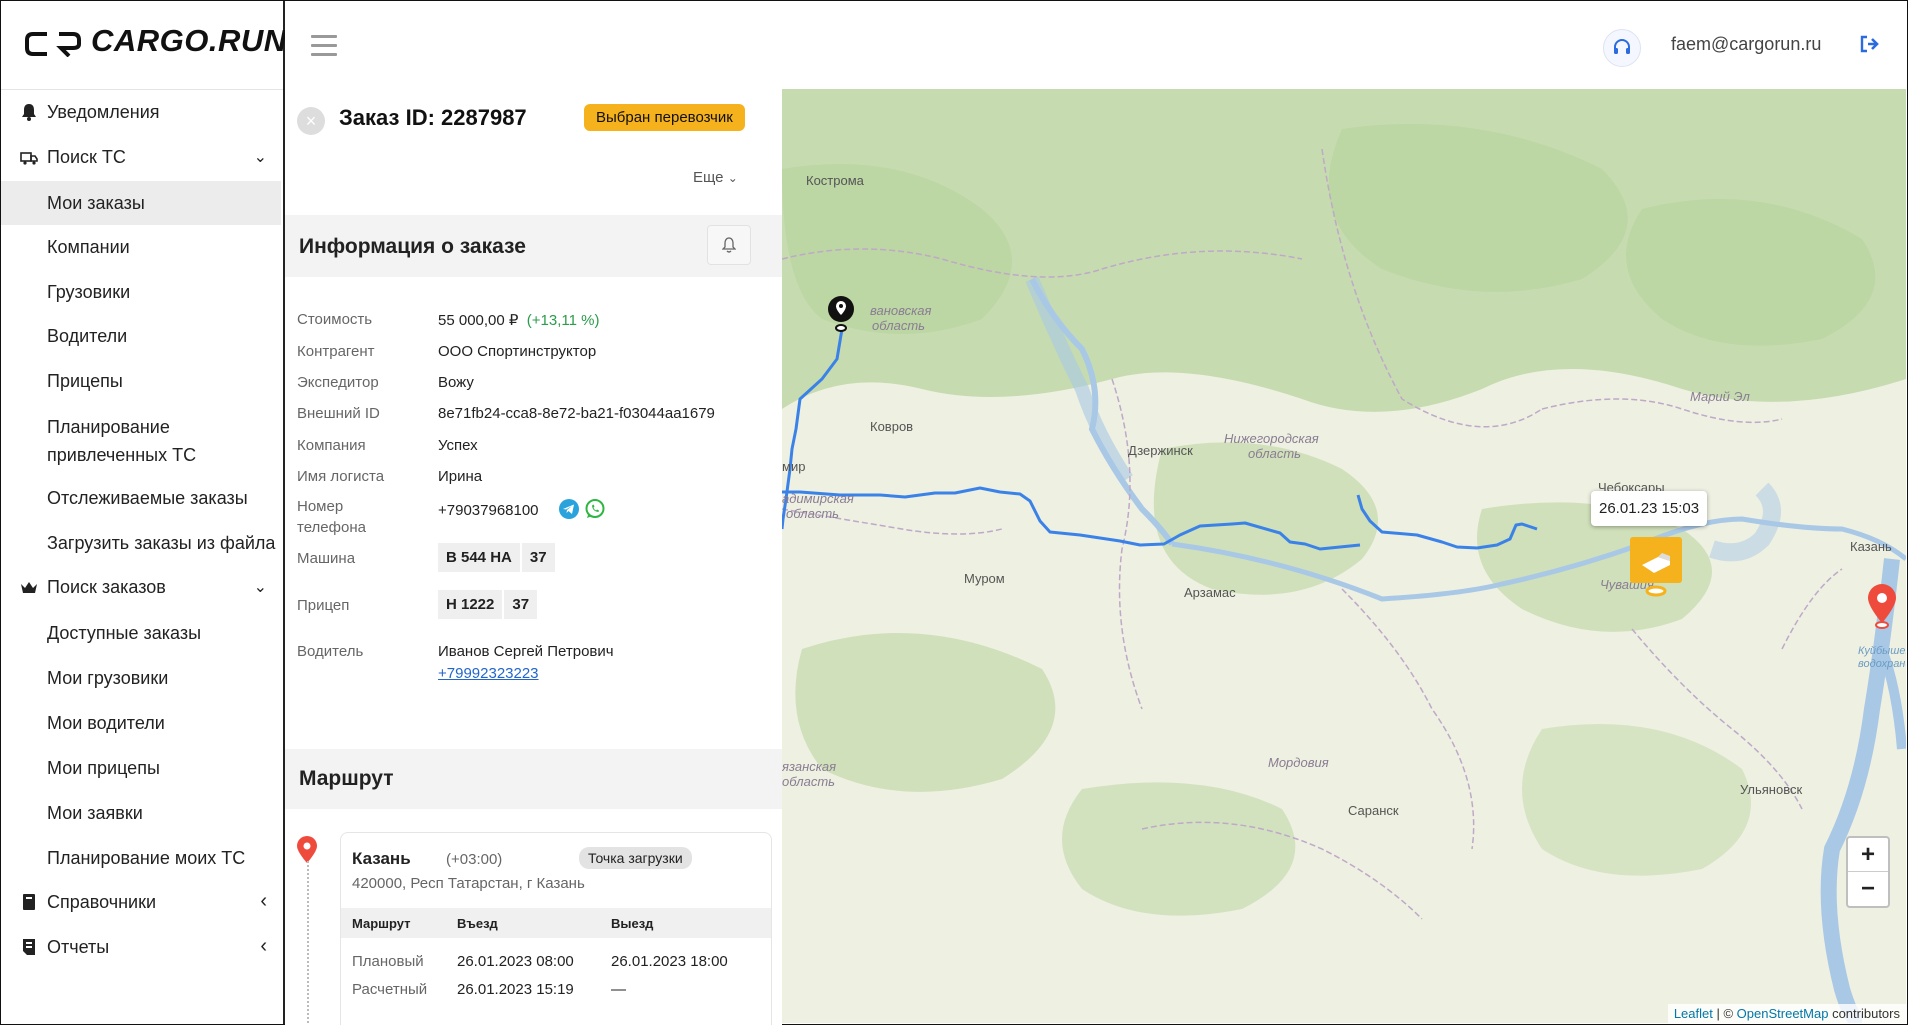 This screenshot has width=1908, height=1025. Describe the element at coordinates (141, 337) in the screenshot. I see `sidebar-item-drivers: Водители` at that location.